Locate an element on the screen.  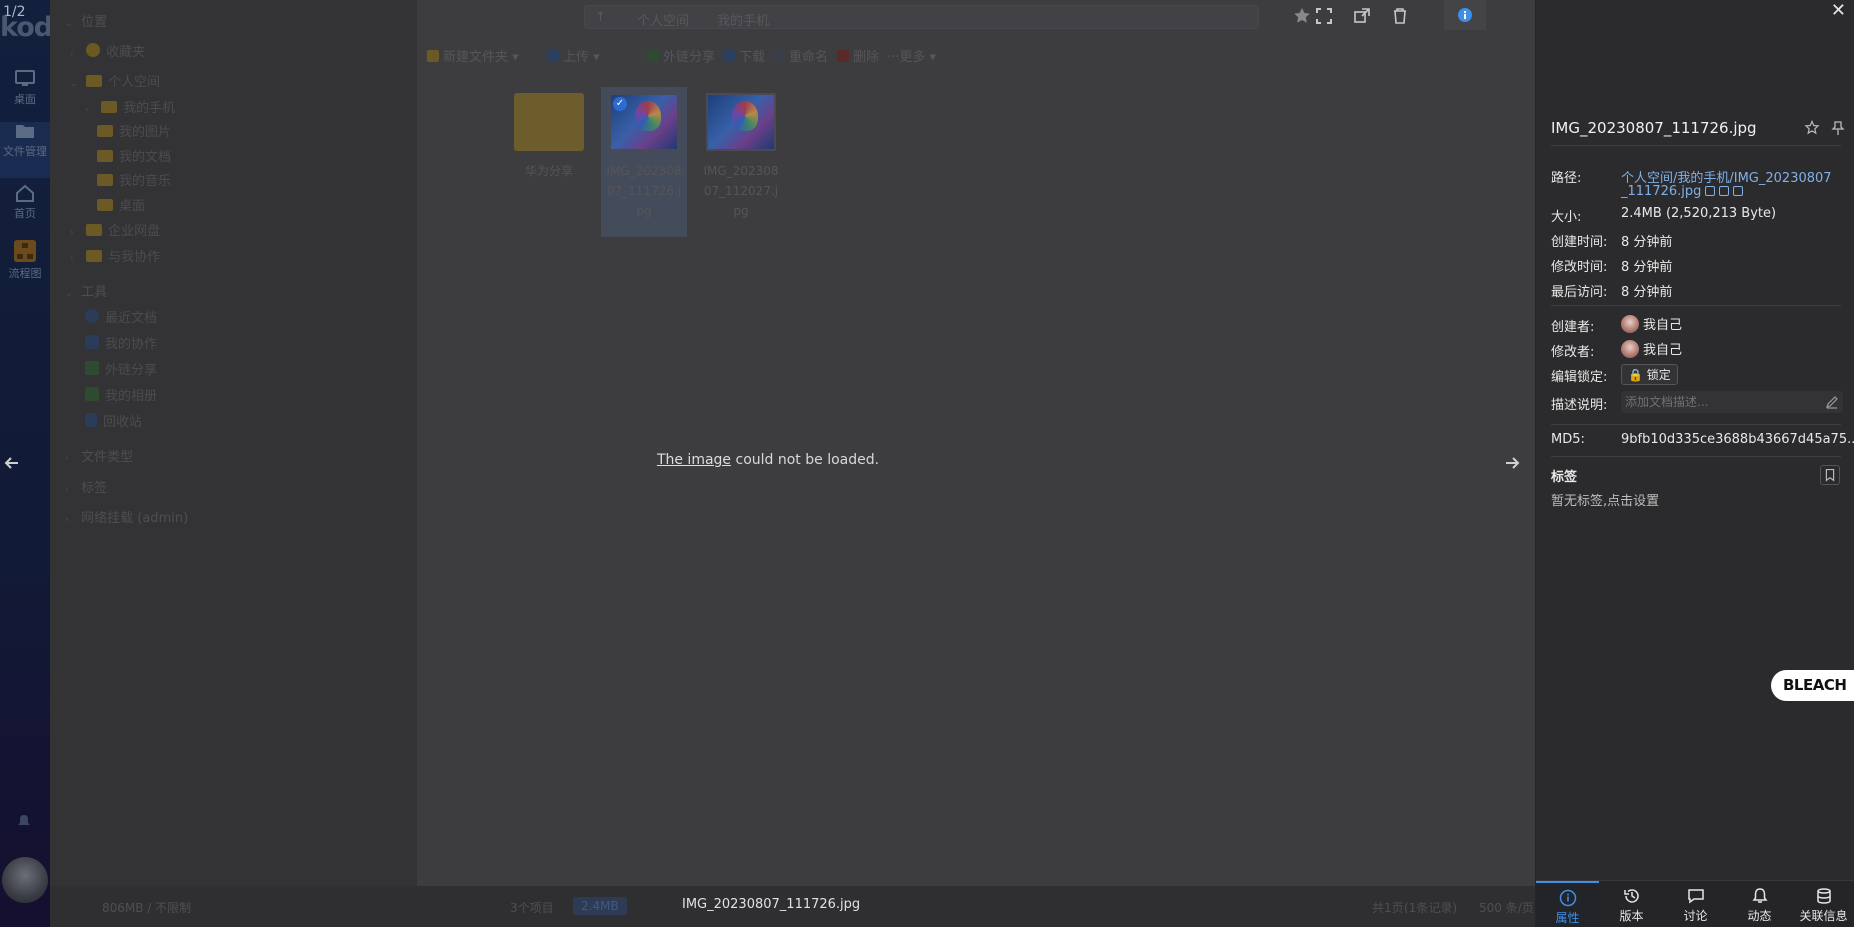
rail-item-label: 桌面 is located at coordinates (25, 99).